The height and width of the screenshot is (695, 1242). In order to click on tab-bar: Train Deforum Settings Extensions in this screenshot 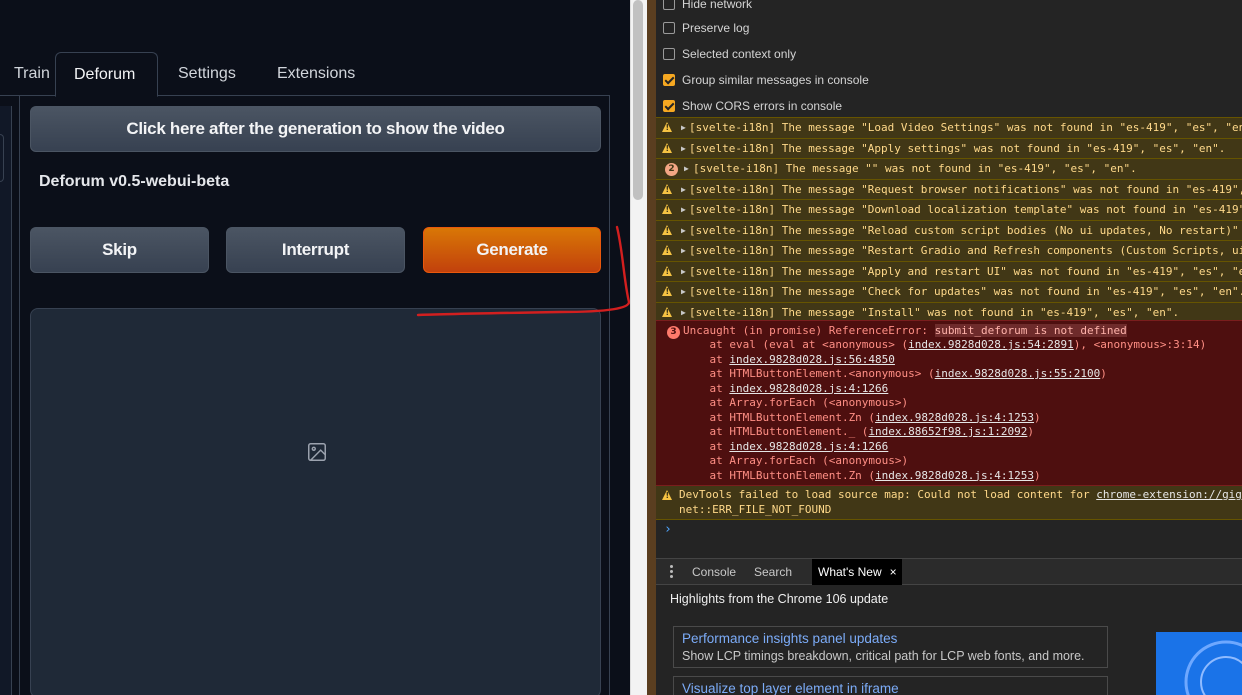, I will do `click(305, 74)`.